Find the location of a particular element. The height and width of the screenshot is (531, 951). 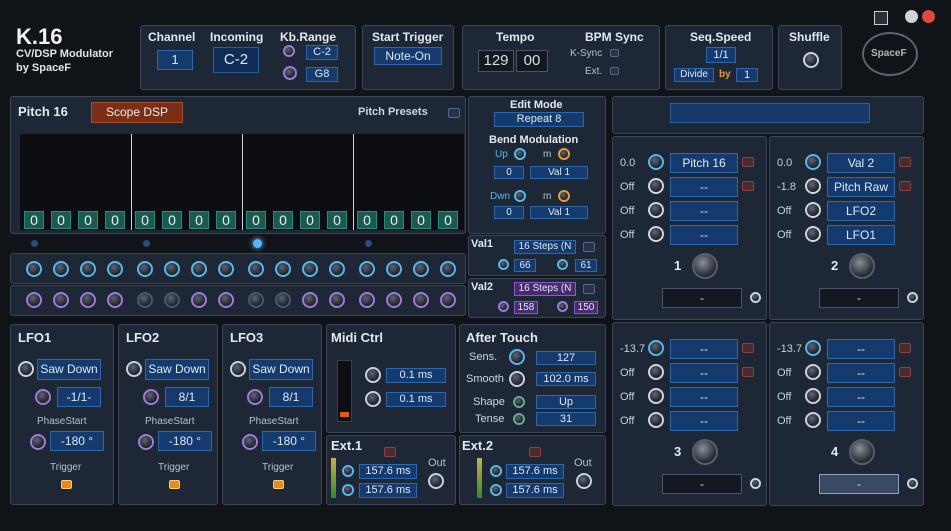

ext1-b: 157.6 ms is located at coordinates (388, 490).